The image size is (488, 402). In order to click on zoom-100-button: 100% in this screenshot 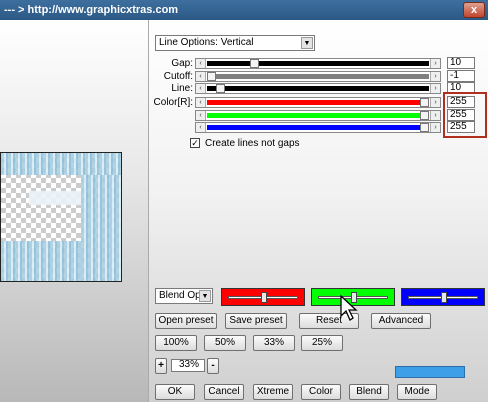, I will do `click(176, 343)`.